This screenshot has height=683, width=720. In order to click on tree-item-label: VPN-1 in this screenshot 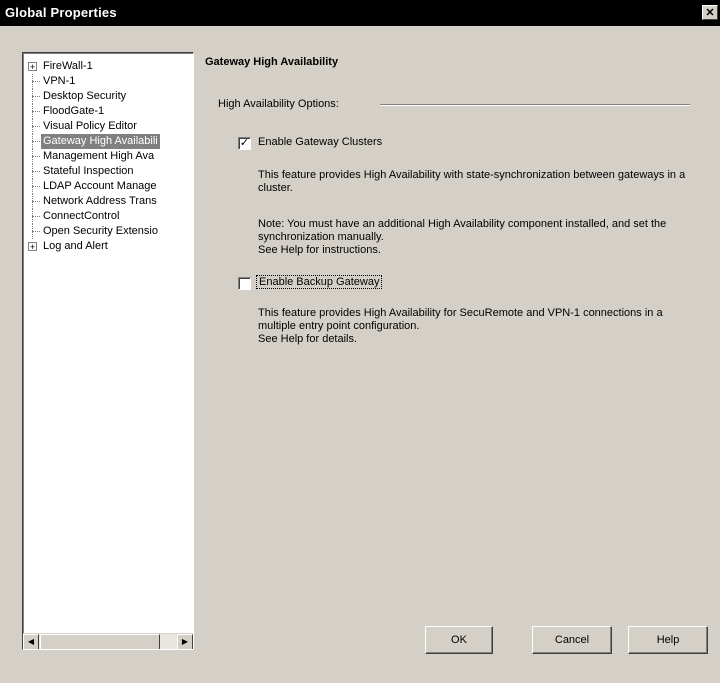, I will do `click(59, 81)`.